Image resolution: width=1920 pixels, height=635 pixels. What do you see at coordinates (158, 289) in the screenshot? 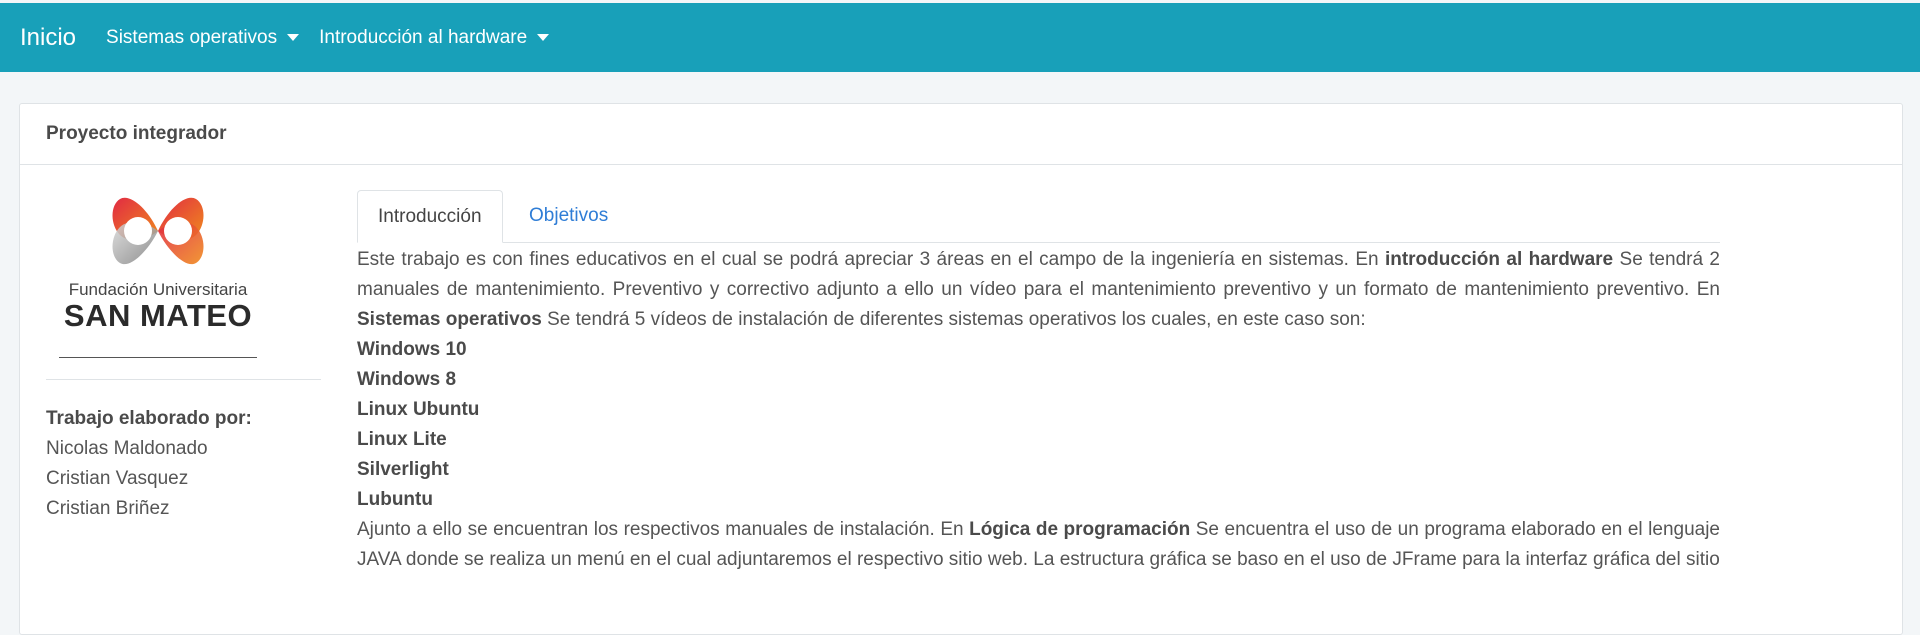
I see `logo-text-fundacion: Fundación Universitaria` at bounding box center [158, 289].